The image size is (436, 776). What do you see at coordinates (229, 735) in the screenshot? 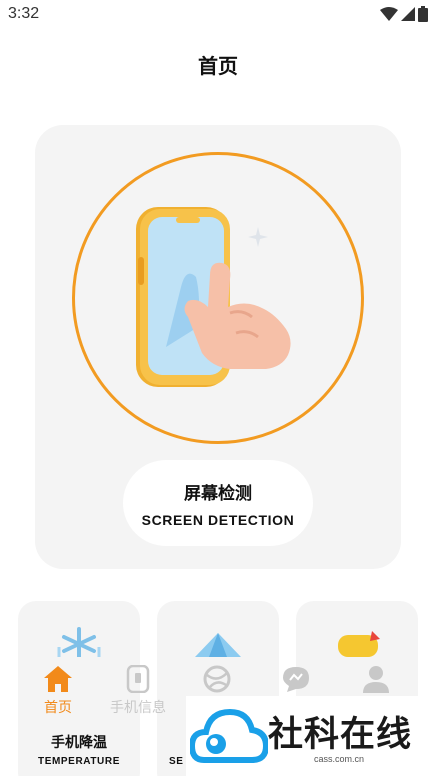
I see `watermark-logo-icon` at bounding box center [229, 735].